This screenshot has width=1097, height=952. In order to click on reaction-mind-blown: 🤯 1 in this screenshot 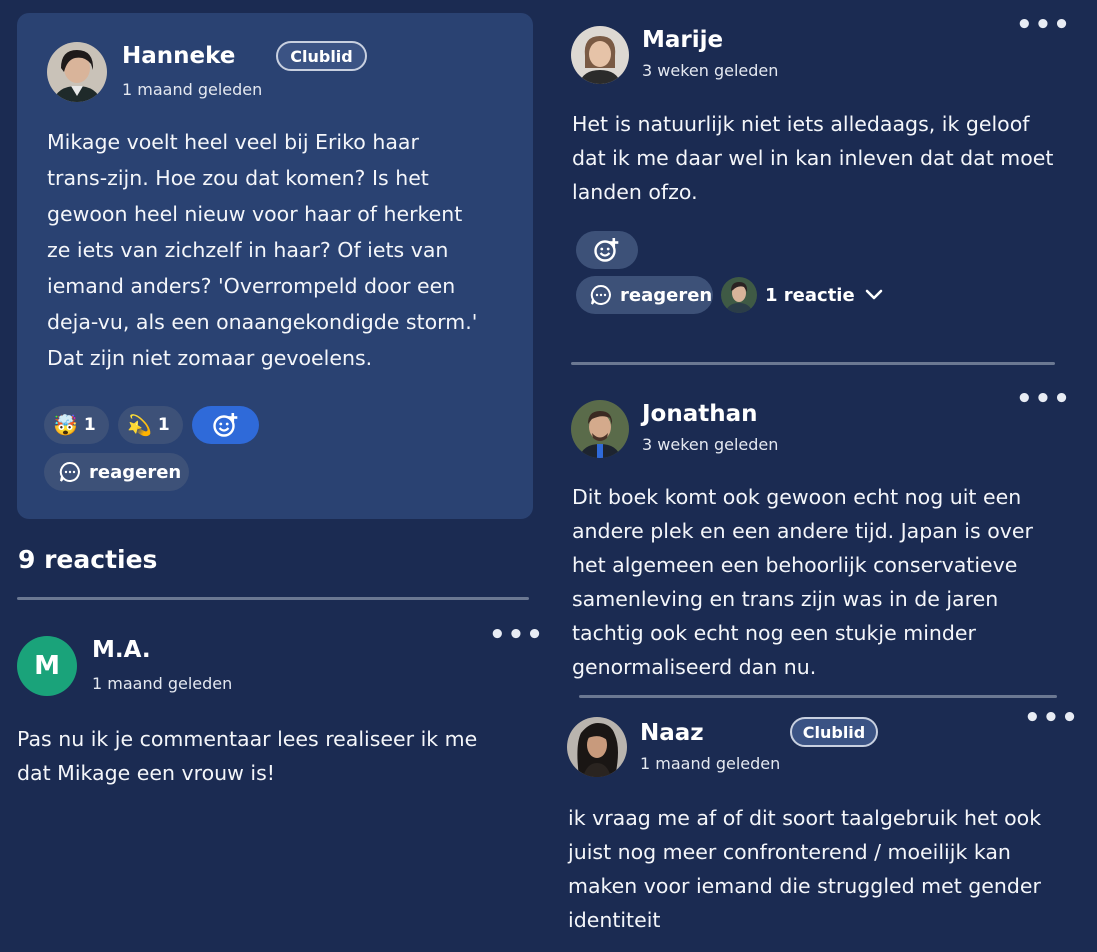, I will do `click(76, 425)`.